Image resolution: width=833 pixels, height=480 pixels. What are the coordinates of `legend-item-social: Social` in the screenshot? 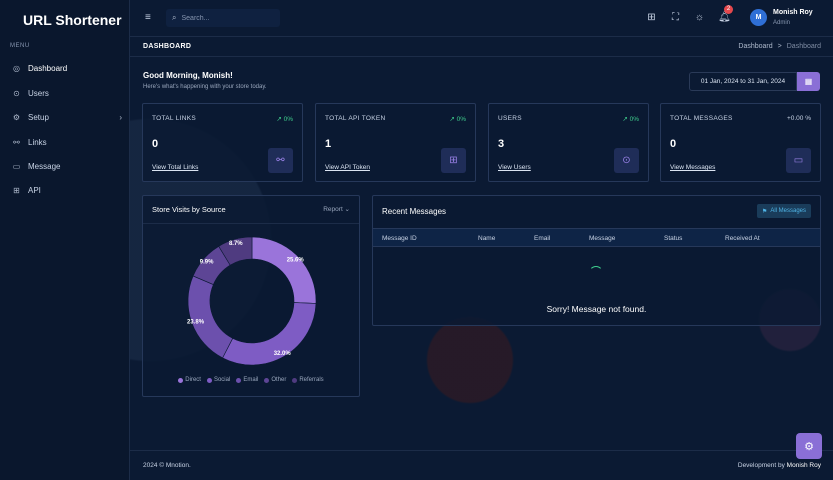 It's located at (218, 380).